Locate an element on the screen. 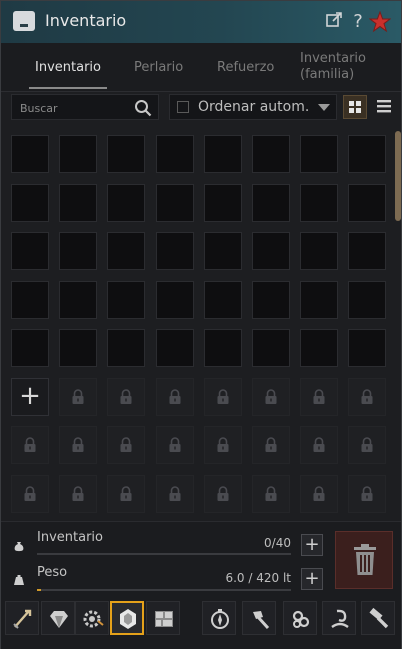 Image resolution: width=402 pixels, height=649 pixels. fishing-icon is located at coordinates (340, 618).